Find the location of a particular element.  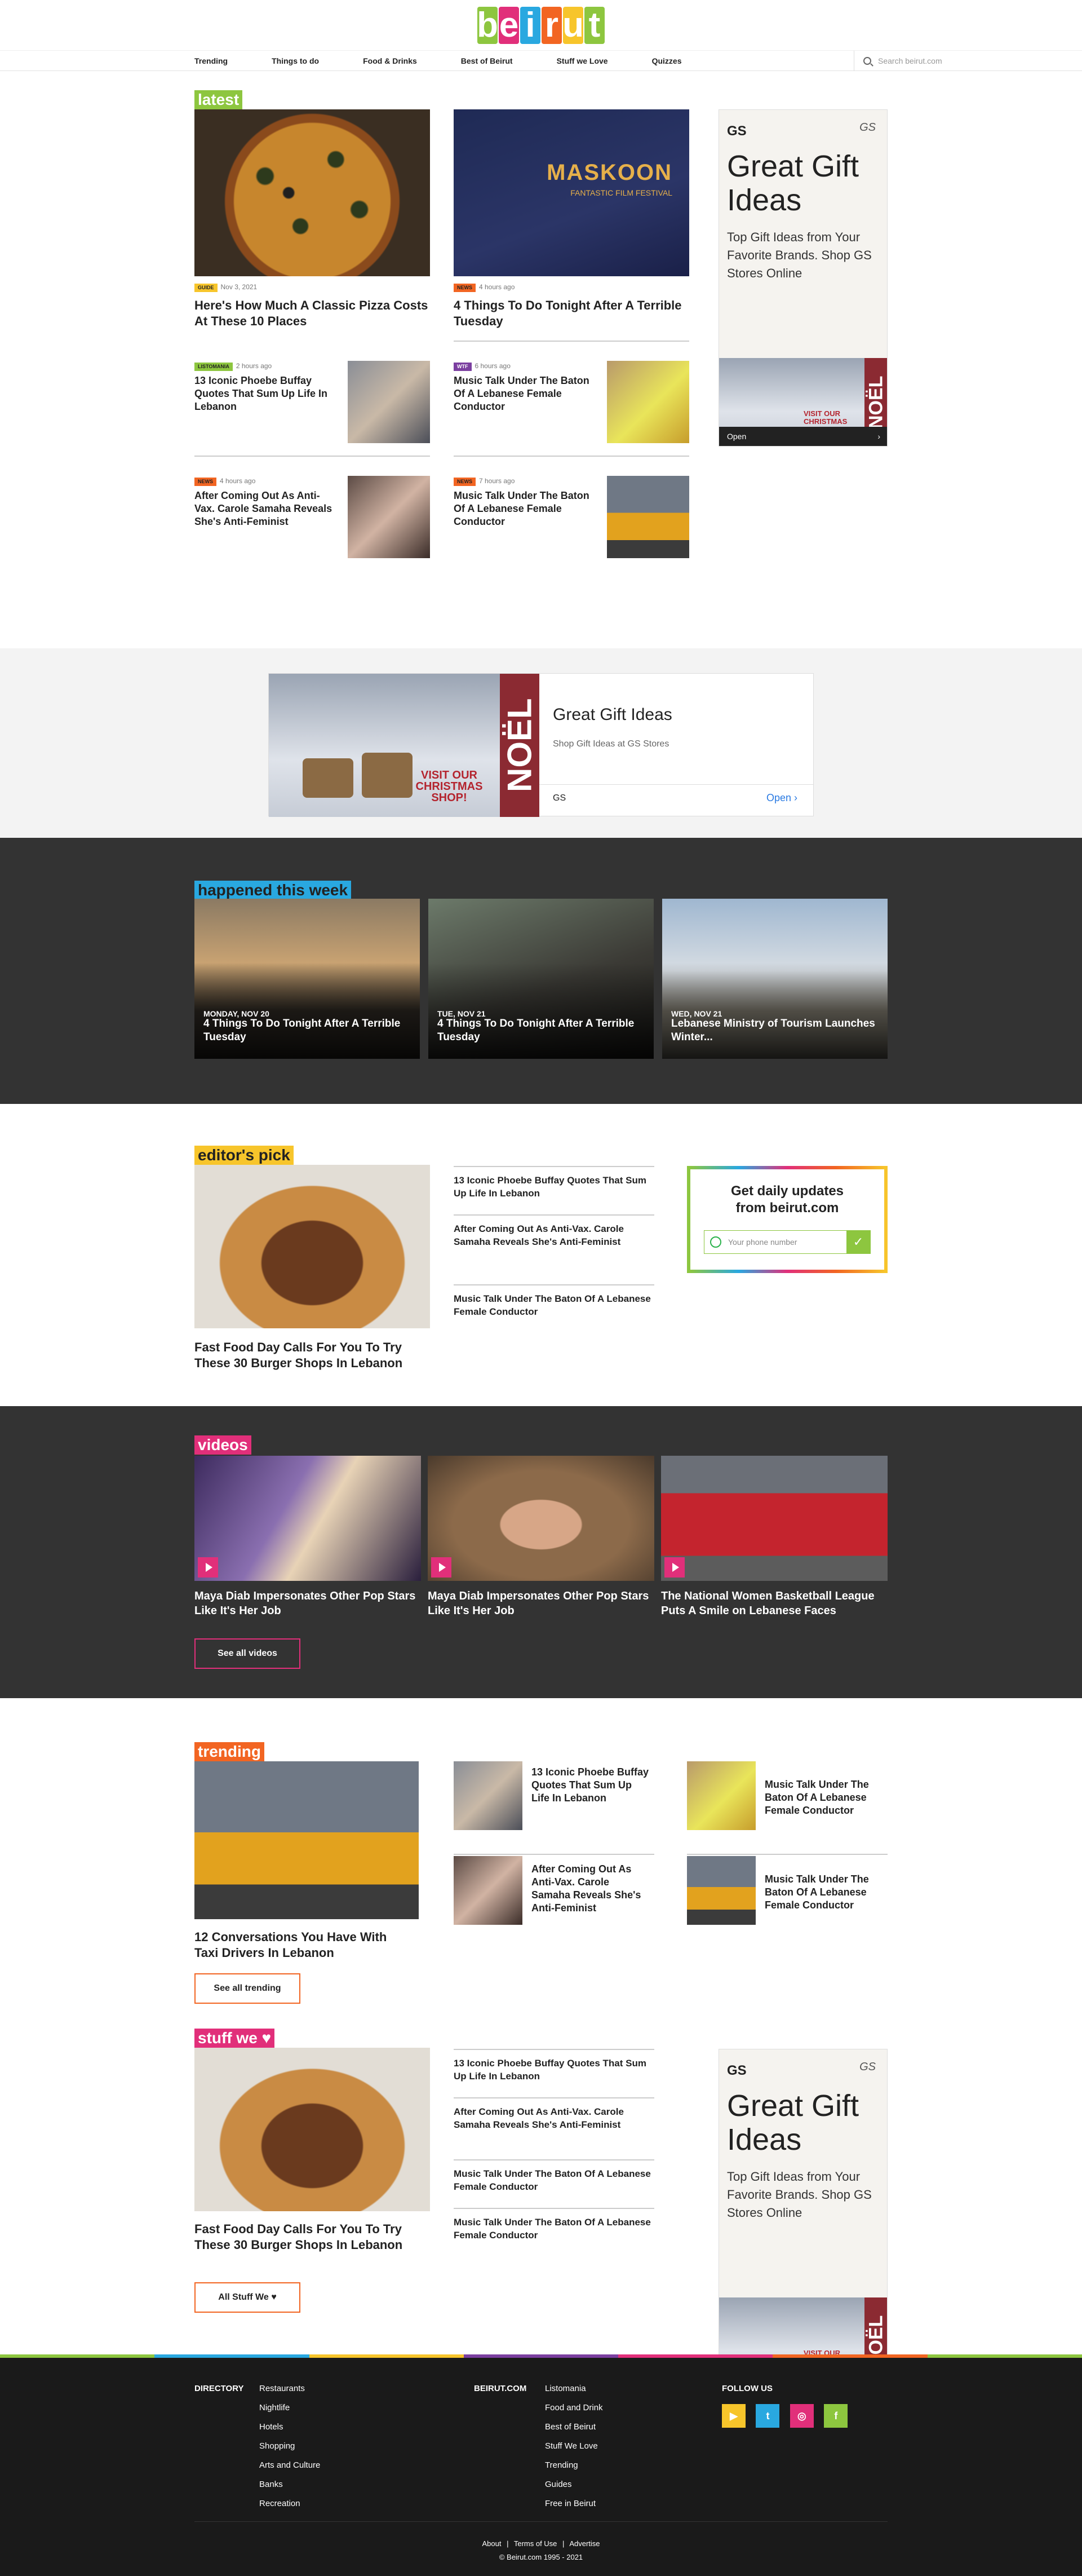

footer-link: Restaurants is located at coordinates (289, 2389).